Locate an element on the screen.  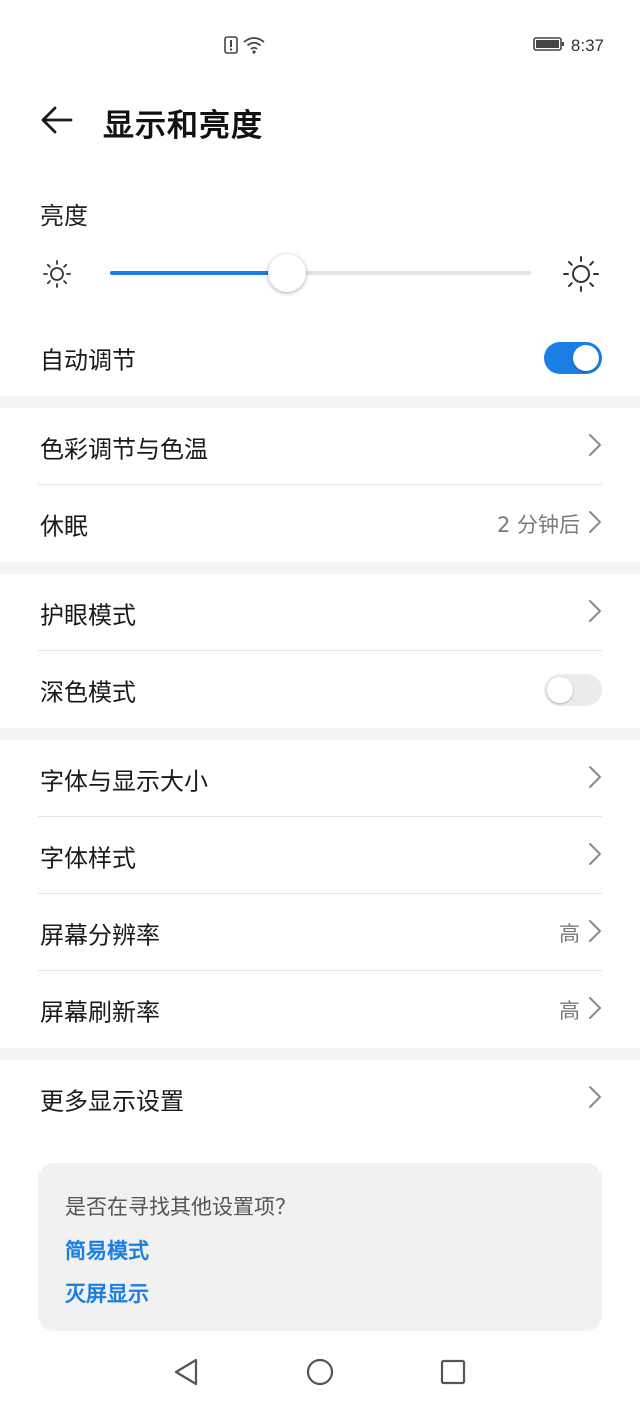
font-size-row: 字体与显示大小 is located at coordinates (320, 778).